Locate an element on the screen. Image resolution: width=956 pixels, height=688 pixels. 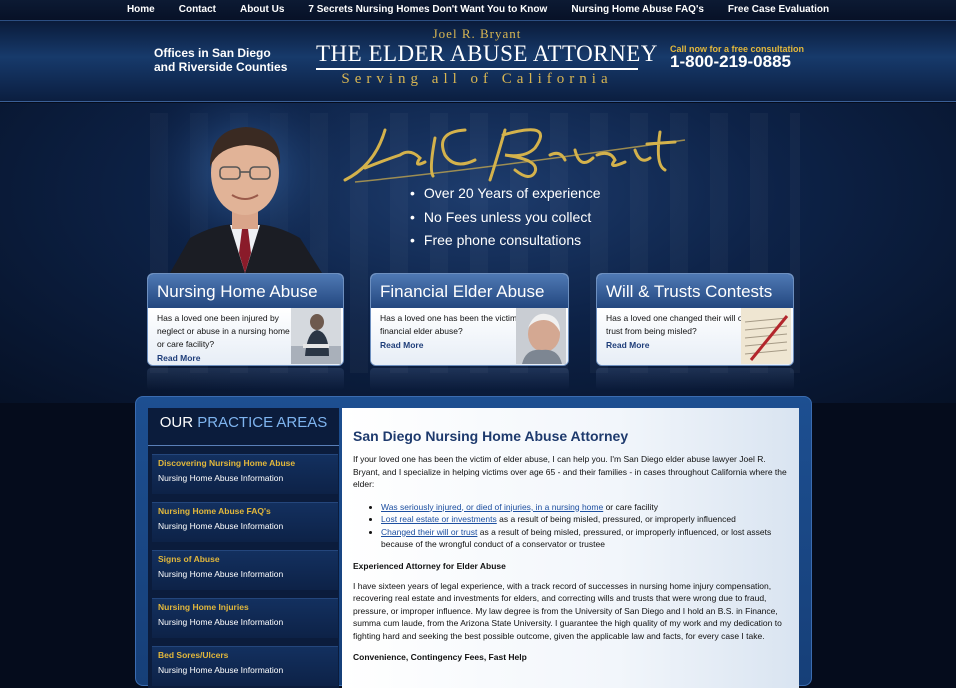
signature-graphic is located at coordinates (514, 155).